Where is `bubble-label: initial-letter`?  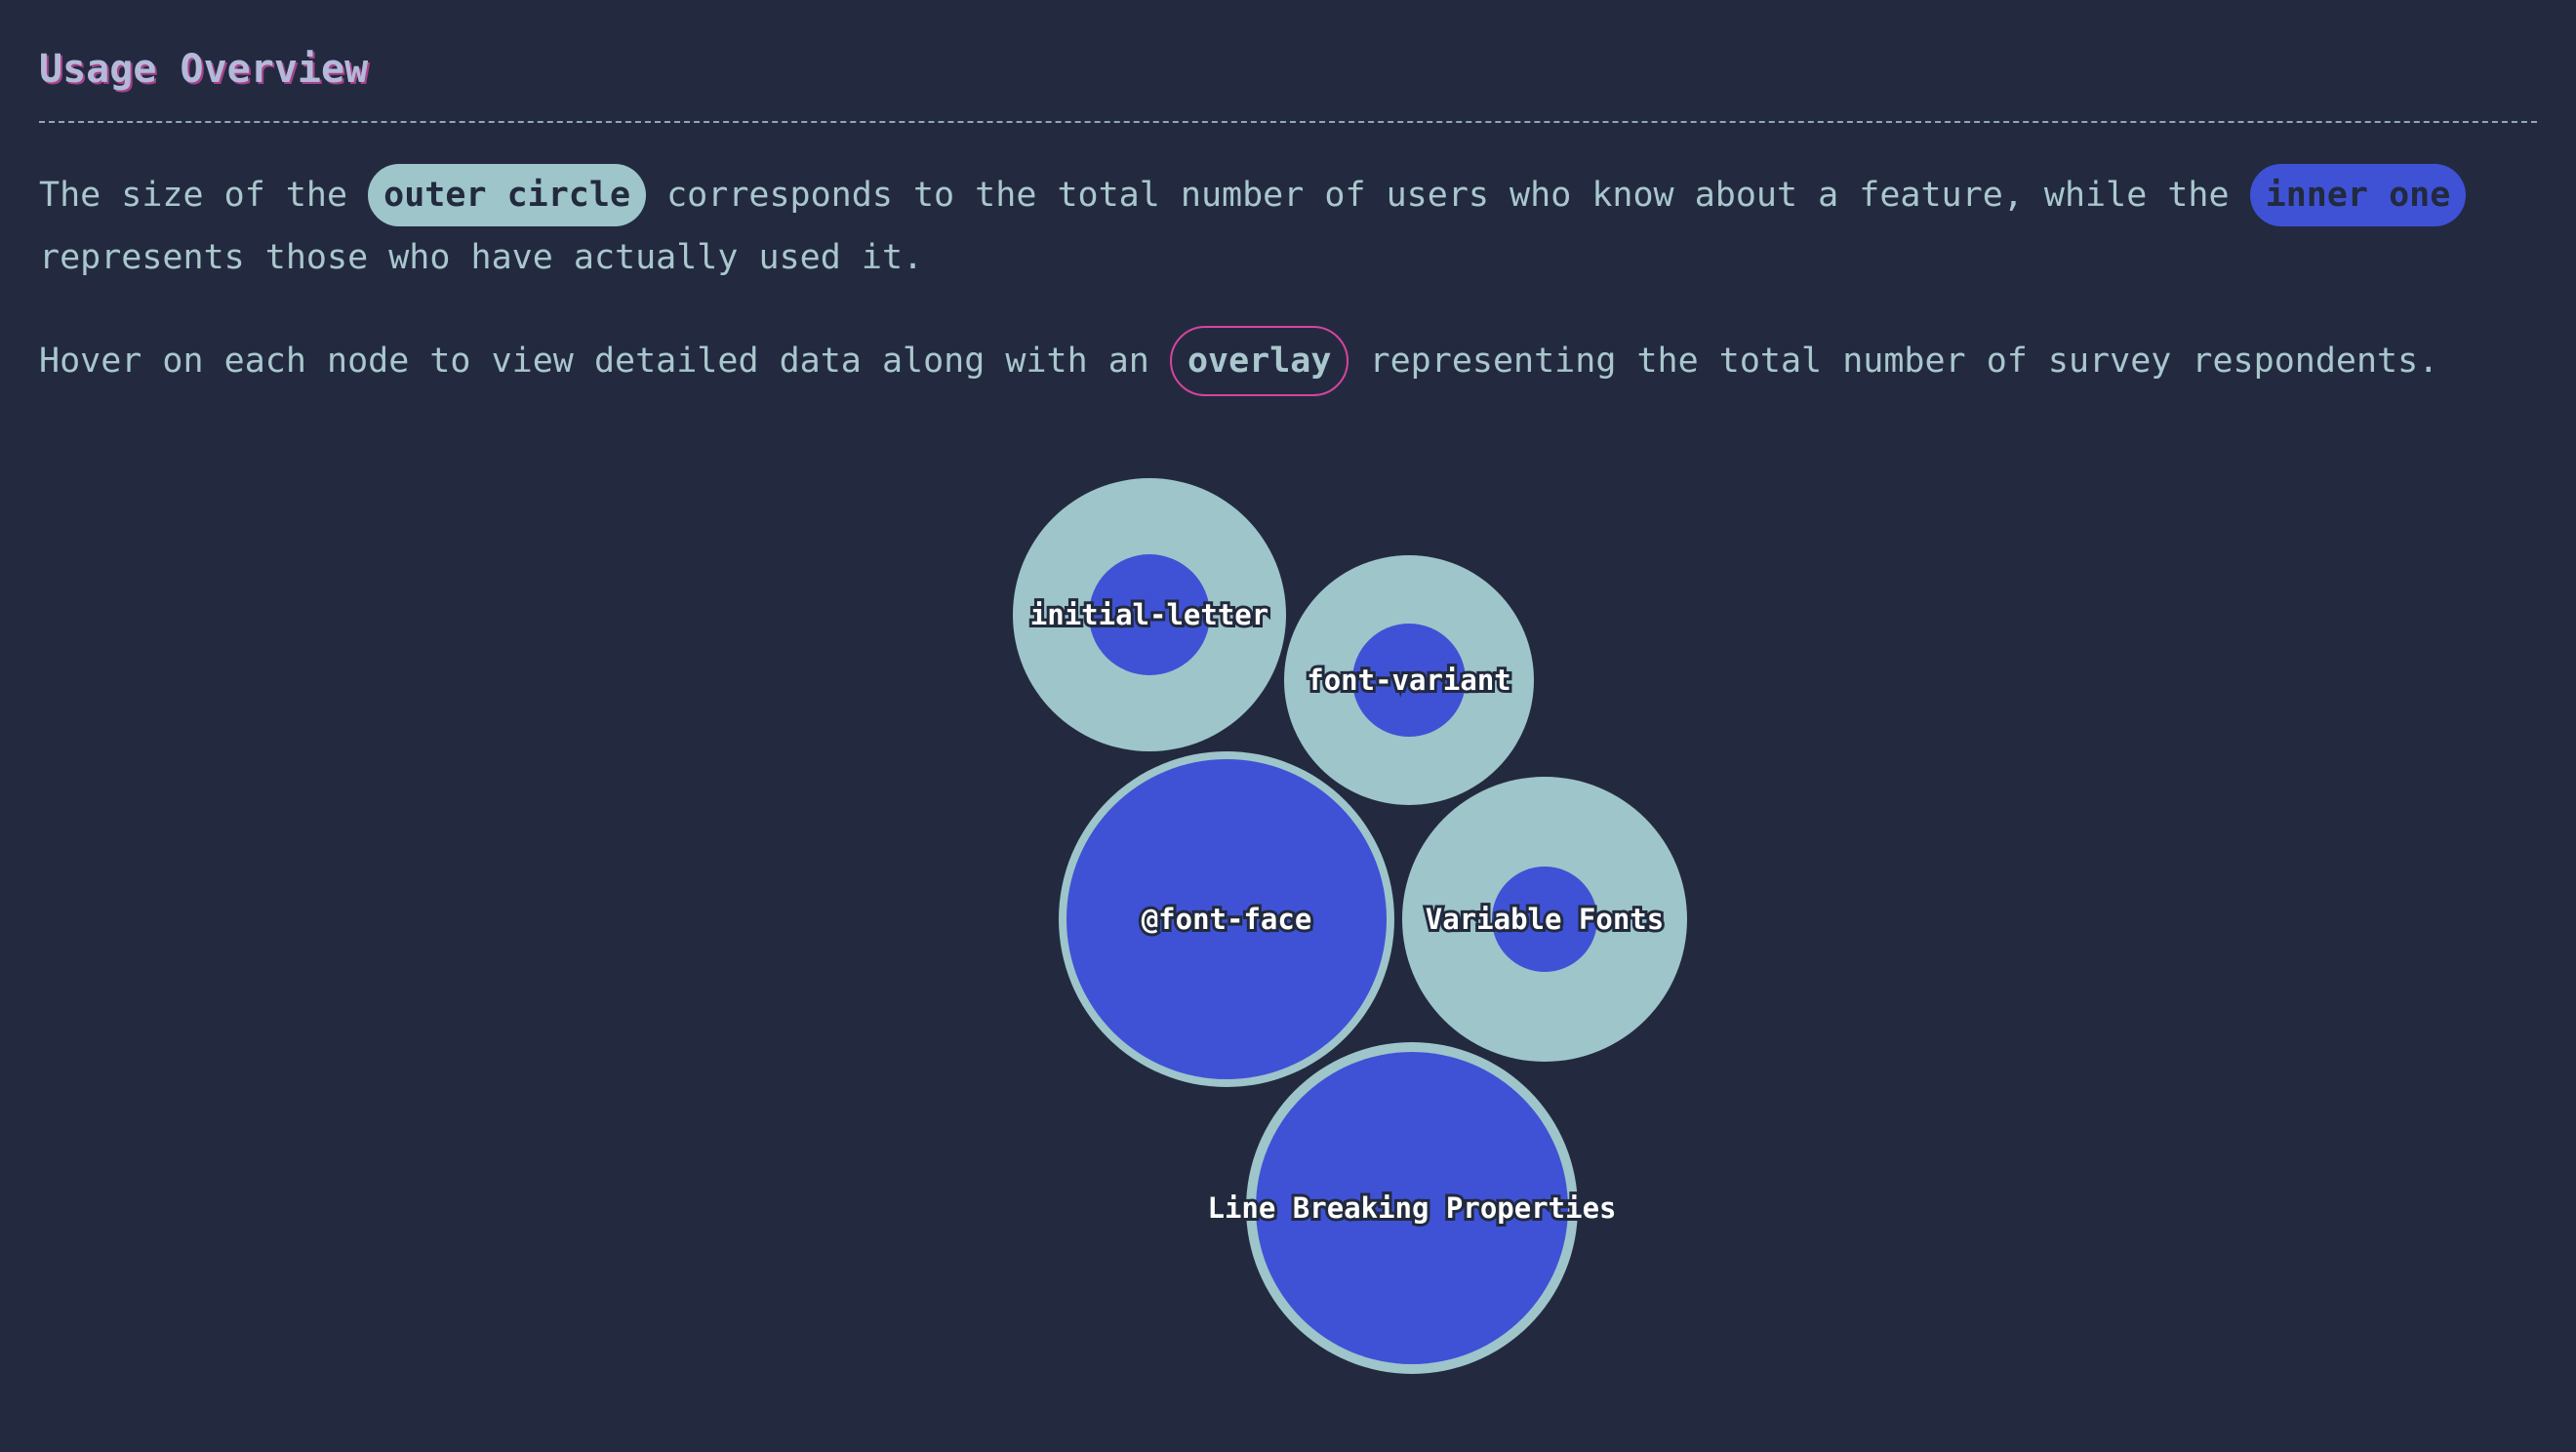
bubble-label: initial-letter is located at coordinates (1149, 614).